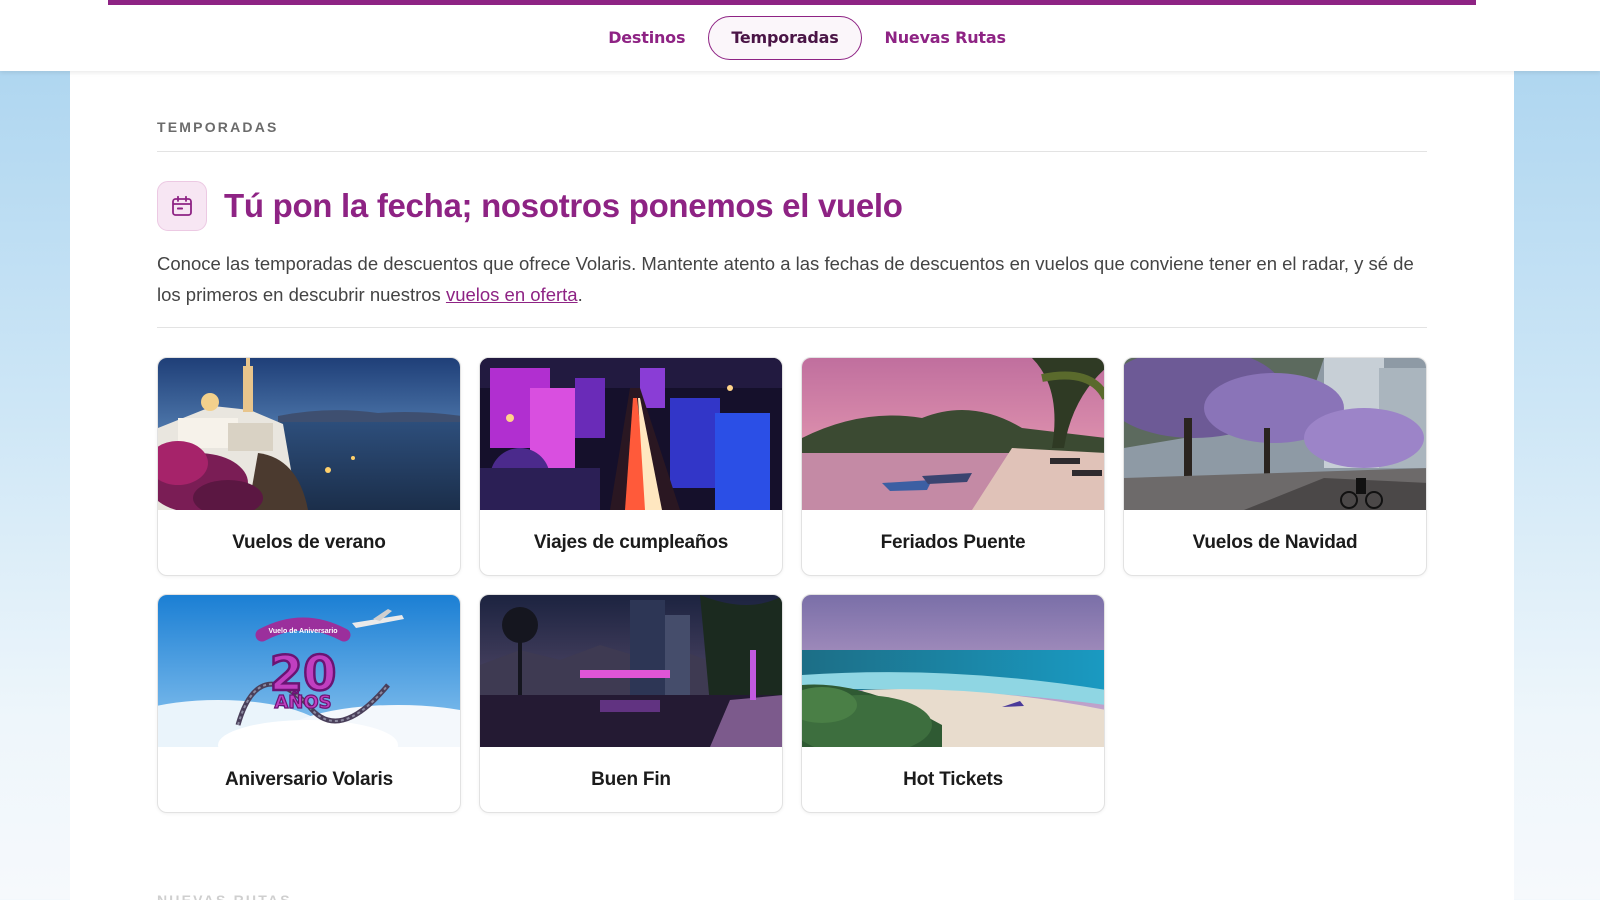 The height and width of the screenshot is (900, 1600). What do you see at coordinates (580, 294) in the screenshot?
I see `description-end: .` at bounding box center [580, 294].